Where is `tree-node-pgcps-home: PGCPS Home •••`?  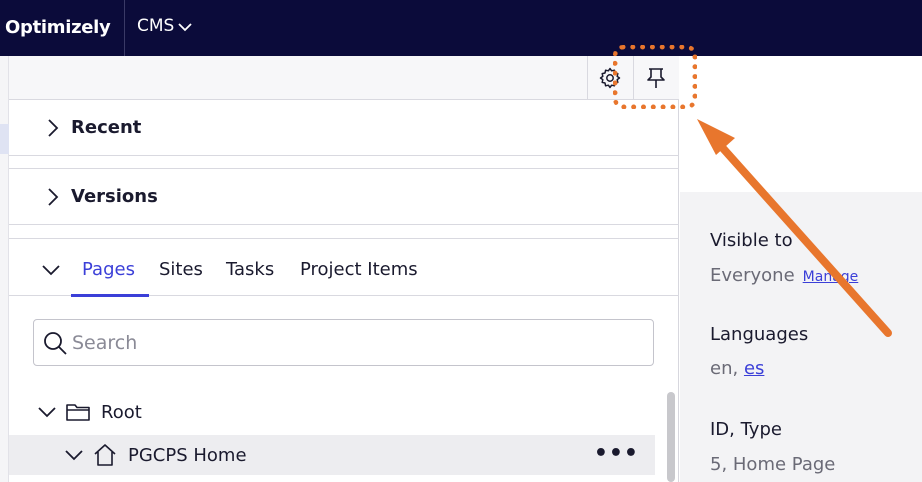 tree-node-pgcps-home: PGCPS Home ••• is located at coordinates (332, 455).